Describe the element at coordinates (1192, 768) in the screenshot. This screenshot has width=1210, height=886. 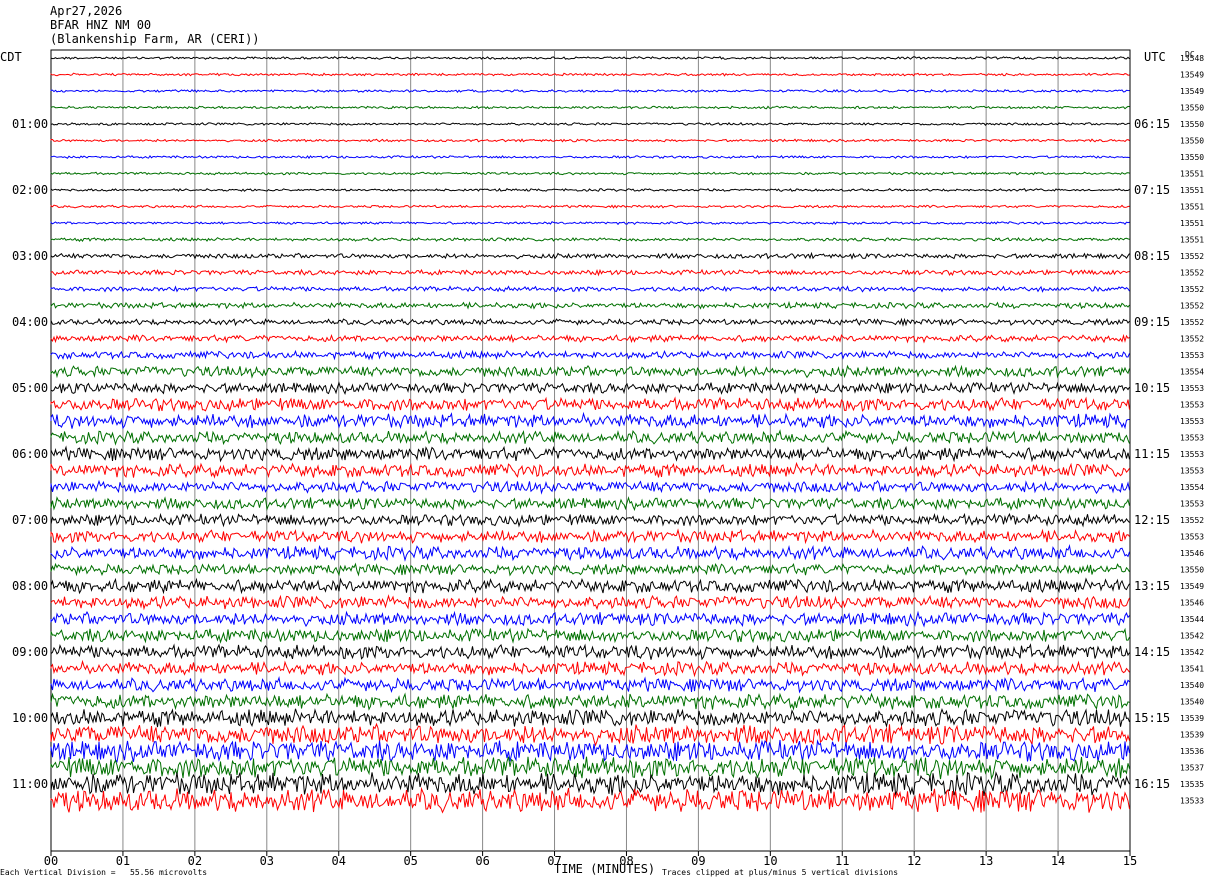
I see `dc-offset-label: 13537` at that location.